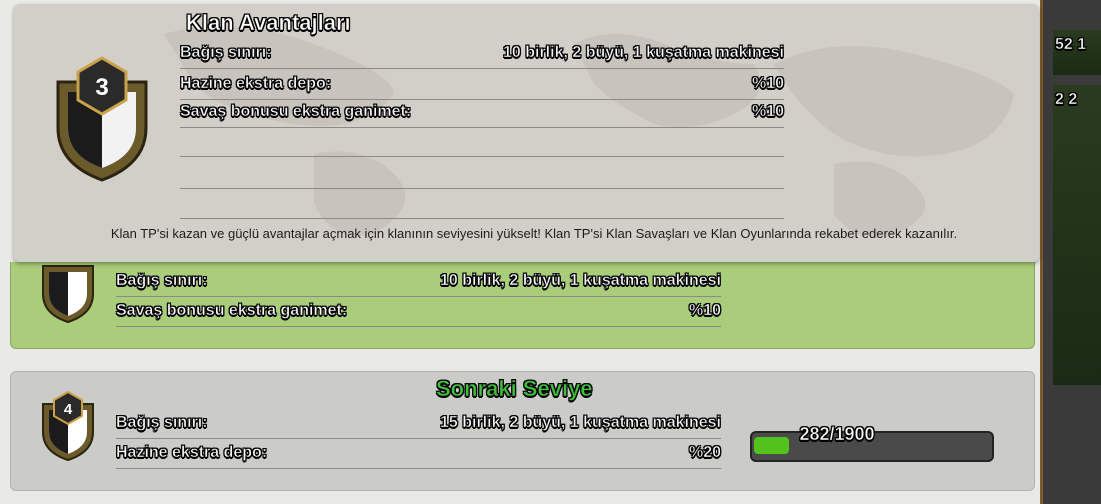 This screenshot has height=504, width=1101. What do you see at coordinates (68, 409) in the screenshot?
I see `next-level-number: 4` at bounding box center [68, 409].